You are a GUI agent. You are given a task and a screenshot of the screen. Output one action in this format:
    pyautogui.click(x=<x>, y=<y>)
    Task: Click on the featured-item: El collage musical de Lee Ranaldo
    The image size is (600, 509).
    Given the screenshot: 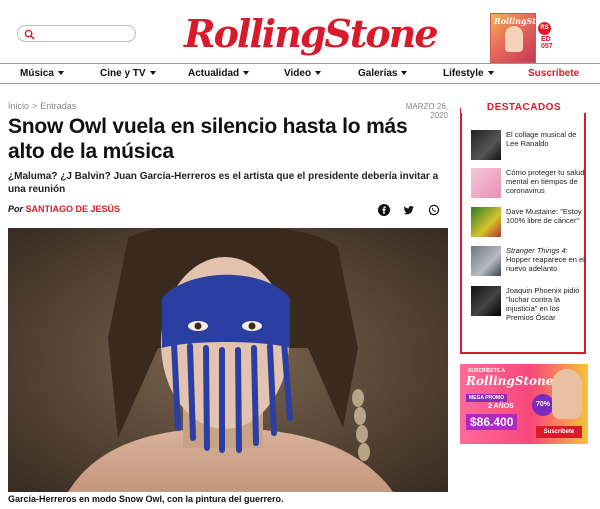 What is the action you would take?
    pyautogui.click(x=531, y=147)
    